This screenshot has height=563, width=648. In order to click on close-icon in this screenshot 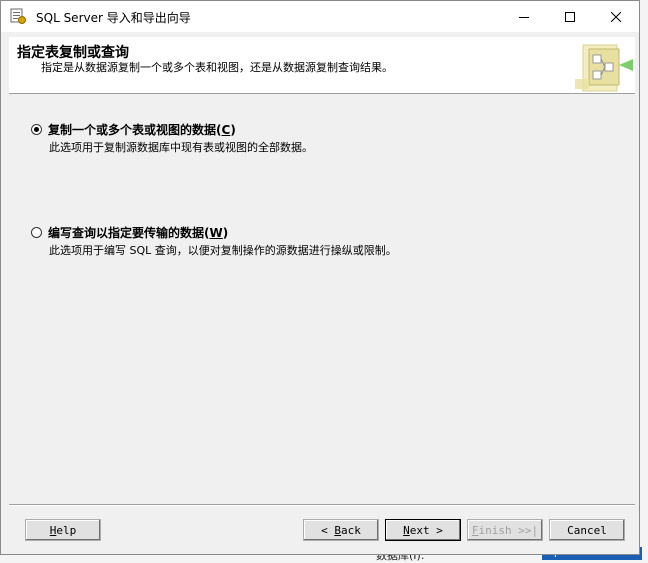, I will do `click(616, 16)`.